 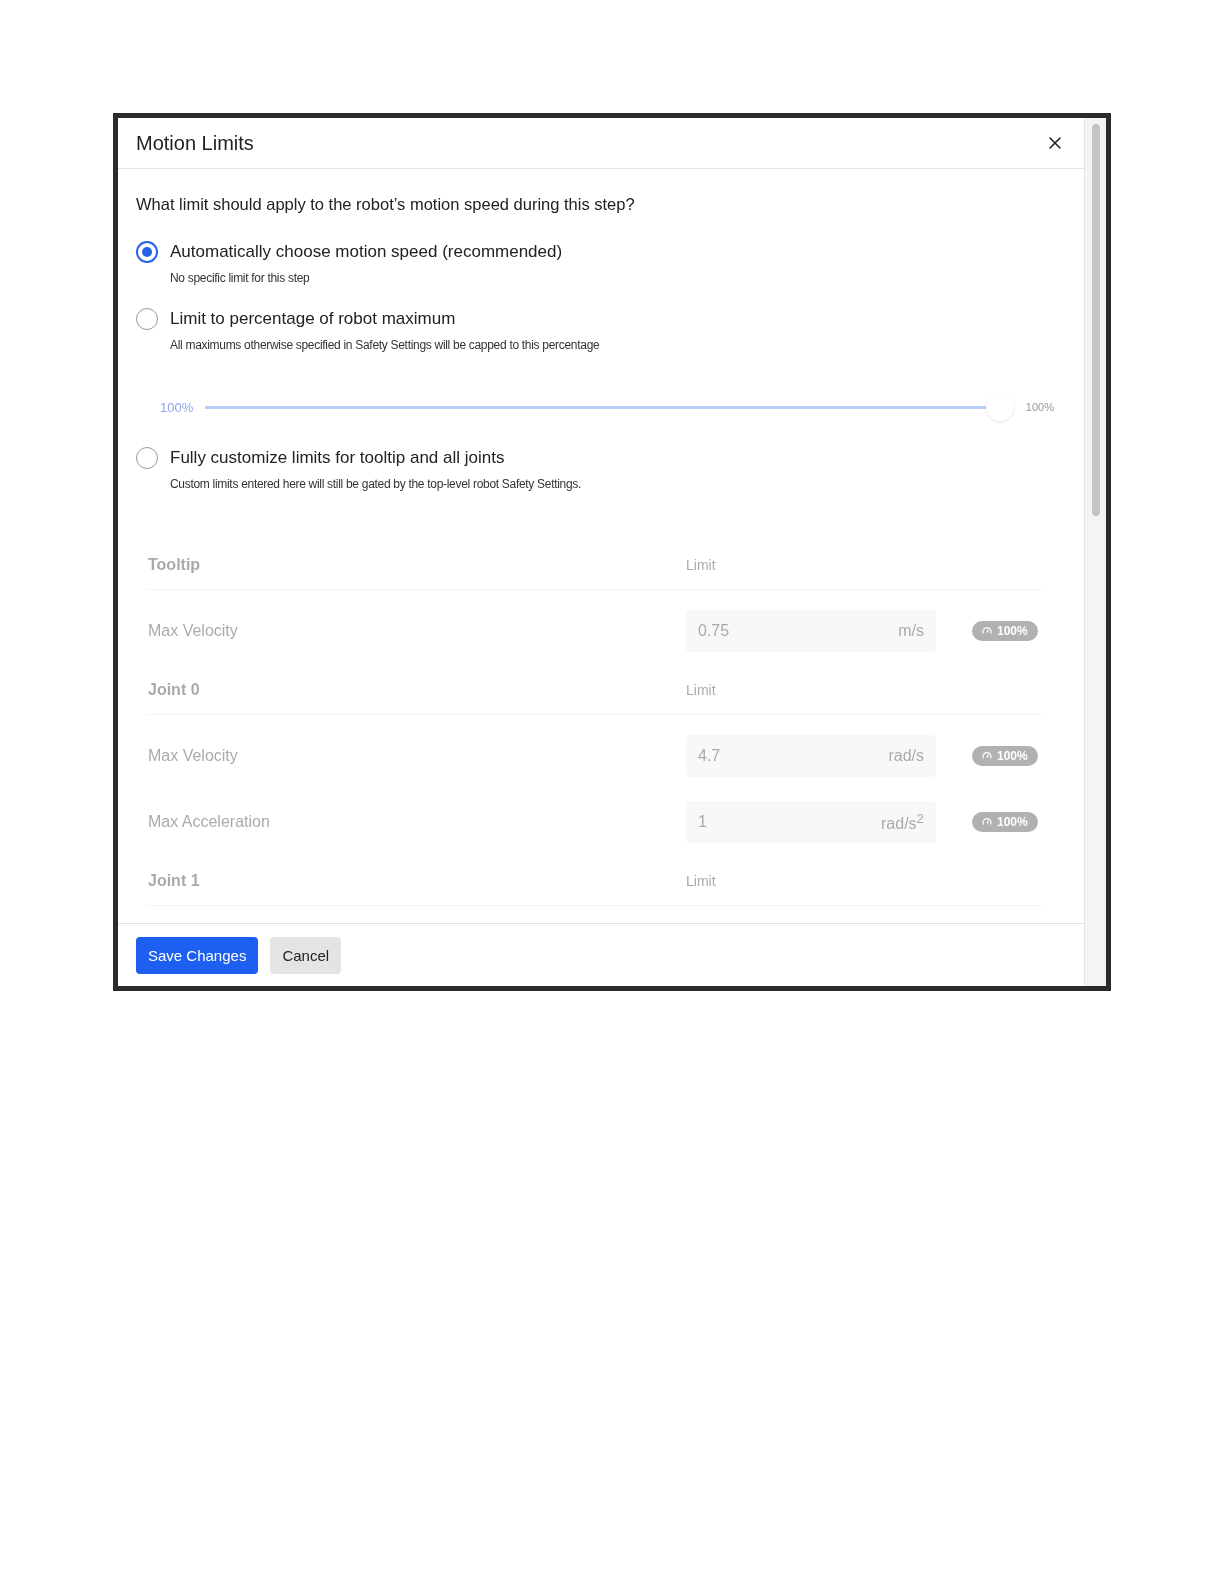 I want to click on slider-max: 100%, so click(x=1039, y=407).